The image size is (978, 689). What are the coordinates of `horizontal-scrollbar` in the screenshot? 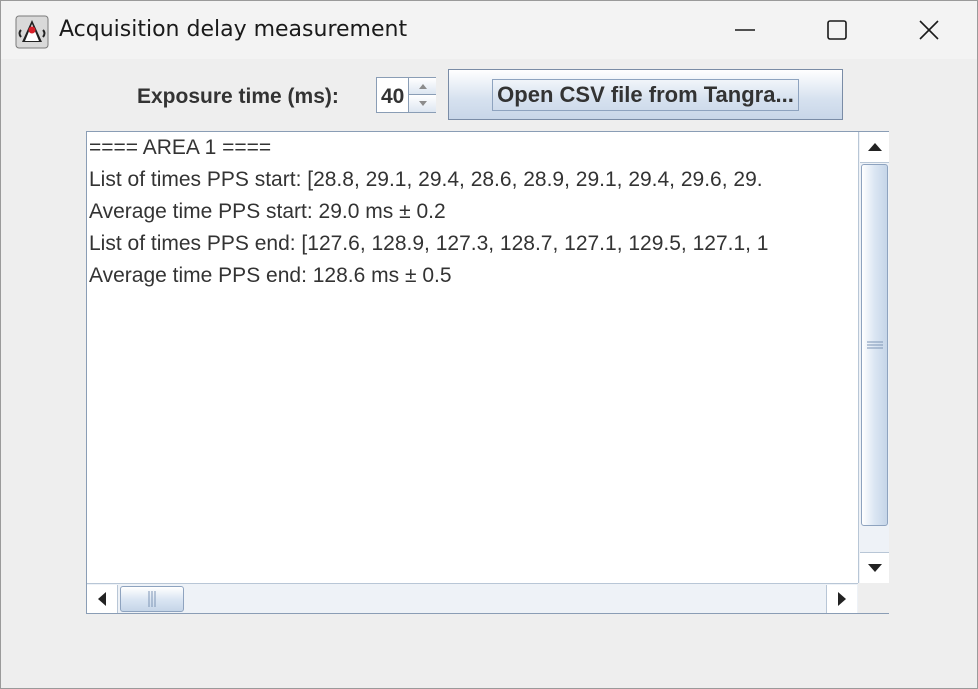 It's located at (472, 598).